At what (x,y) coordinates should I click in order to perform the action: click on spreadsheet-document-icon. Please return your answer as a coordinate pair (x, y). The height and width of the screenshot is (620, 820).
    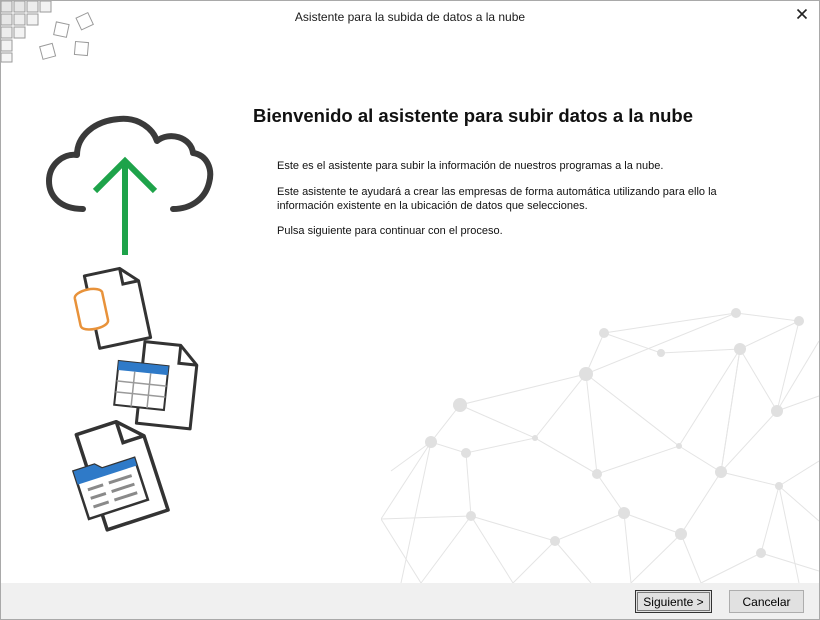
    Looking at the image, I should click on (156, 385).